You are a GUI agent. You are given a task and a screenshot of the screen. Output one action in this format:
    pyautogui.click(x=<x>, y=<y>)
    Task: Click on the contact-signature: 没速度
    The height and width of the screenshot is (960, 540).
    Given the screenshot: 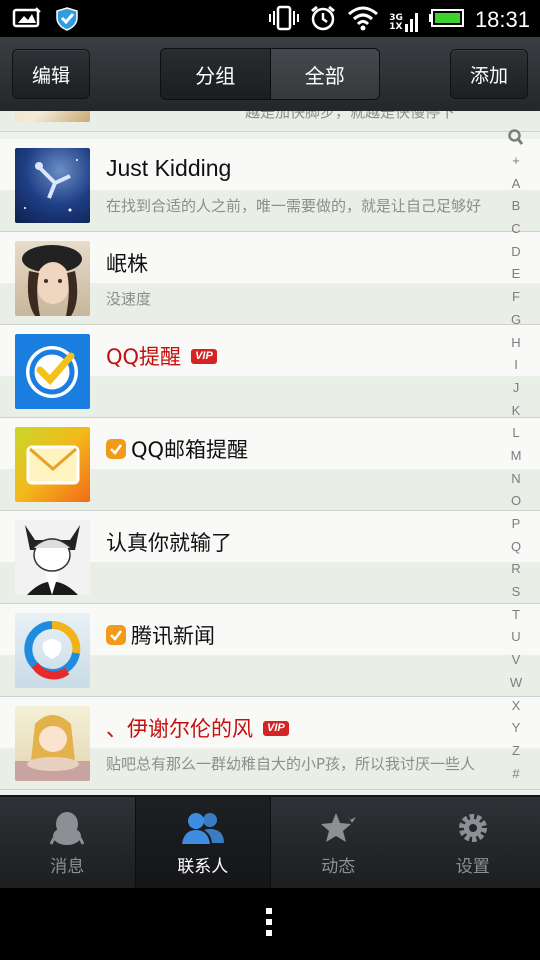 What is the action you would take?
    pyautogui.click(x=129, y=299)
    